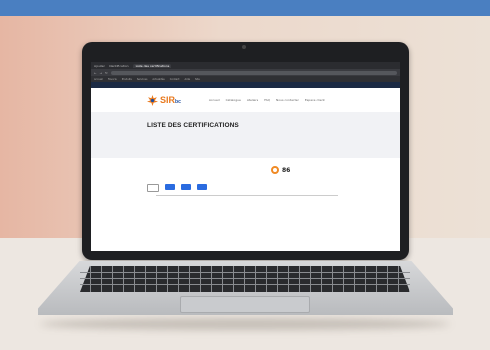  I want to click on webcam, so click(244, 47).